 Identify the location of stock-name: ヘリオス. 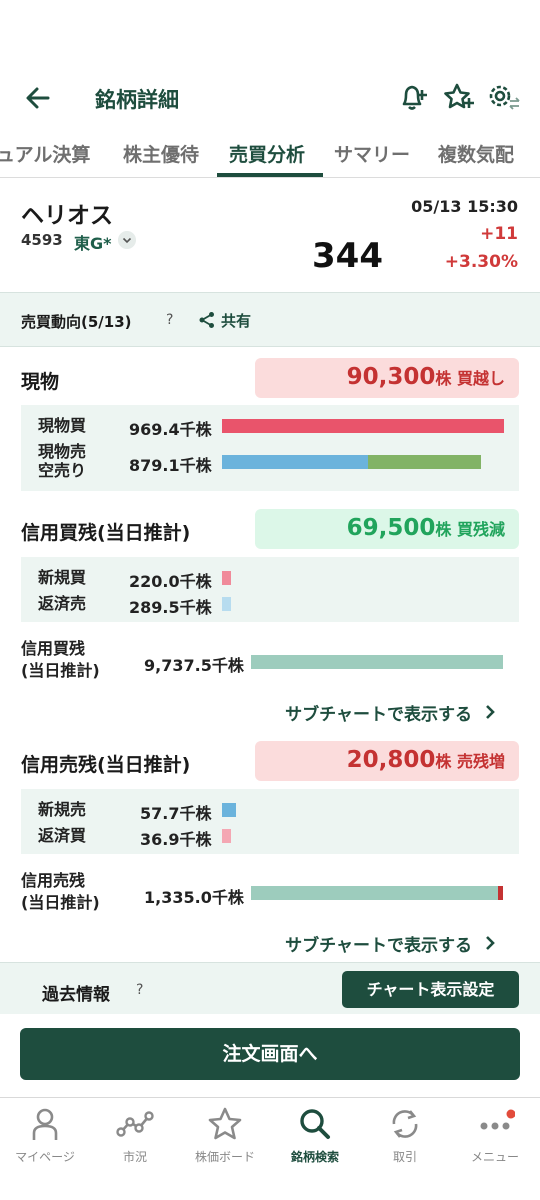
(67, 216).